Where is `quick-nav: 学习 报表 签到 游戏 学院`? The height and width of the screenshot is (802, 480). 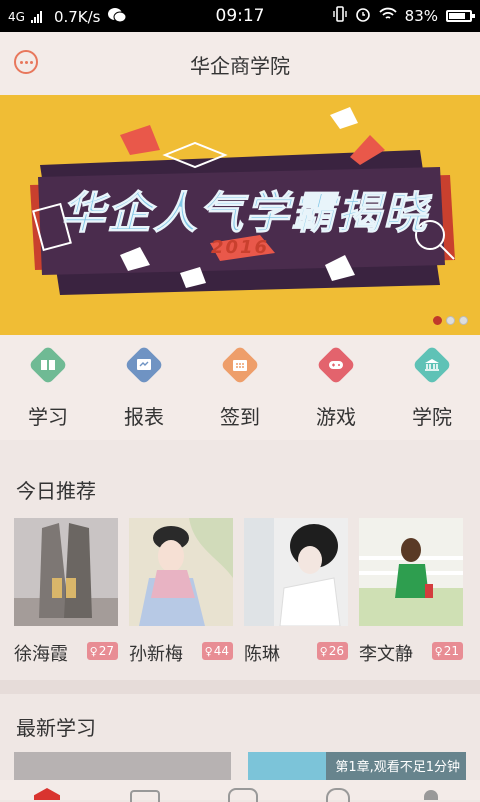 quick-nav: 学习 报表 签到 游戏 学院 is located at coordinates (240, 387).